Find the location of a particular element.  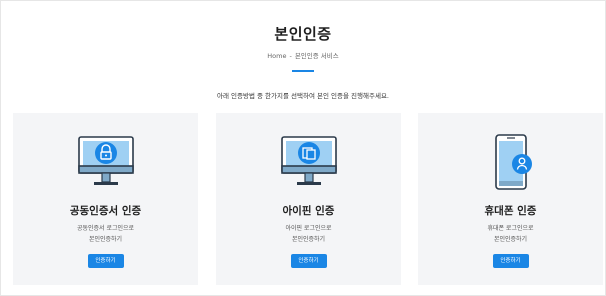

title-accent-bar is located at coordinates (303, 71).